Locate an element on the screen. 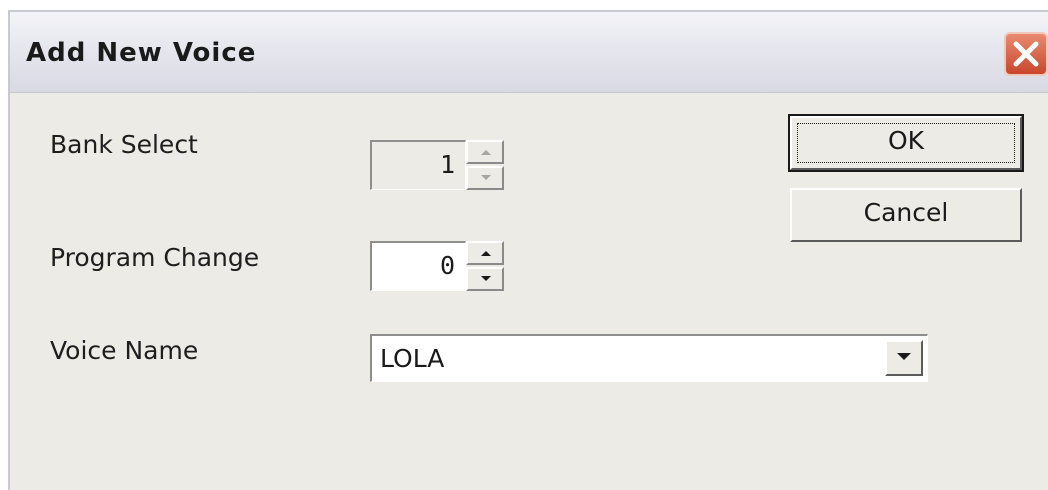 The height and width of the screenshot is (490, 1048). cancel-button: Cancel is located at coordinates (906, 215).